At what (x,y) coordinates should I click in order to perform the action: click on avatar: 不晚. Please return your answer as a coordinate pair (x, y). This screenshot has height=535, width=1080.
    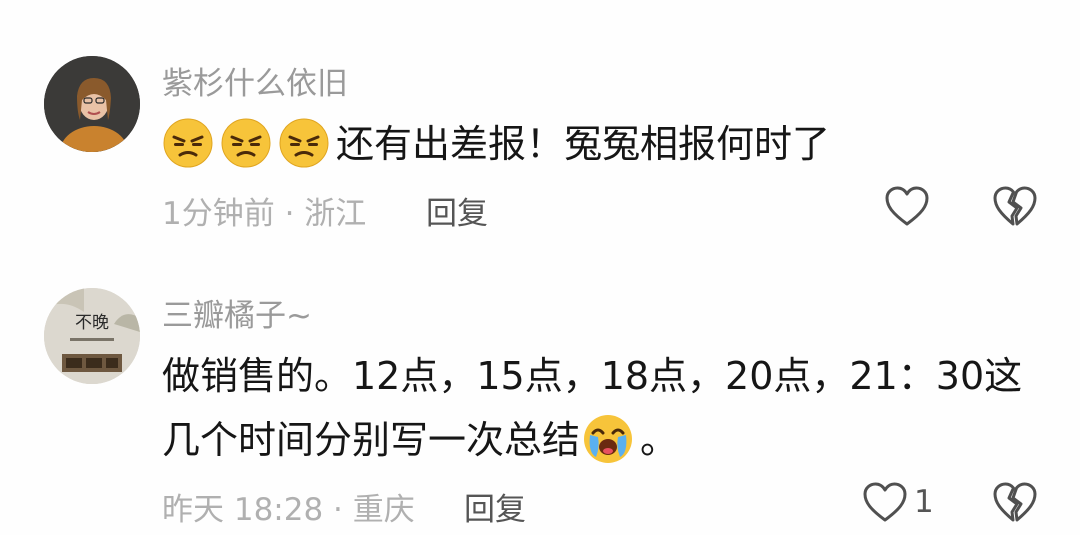
    Looking at the image, I should click on (92, 336).